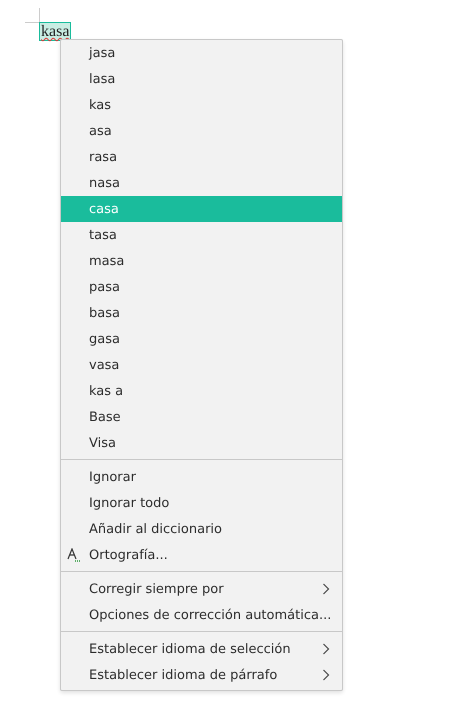 This screenshot has height=701, width=476. I want to click on menu-item: Establecer idioma de selección, so click(201, 649).